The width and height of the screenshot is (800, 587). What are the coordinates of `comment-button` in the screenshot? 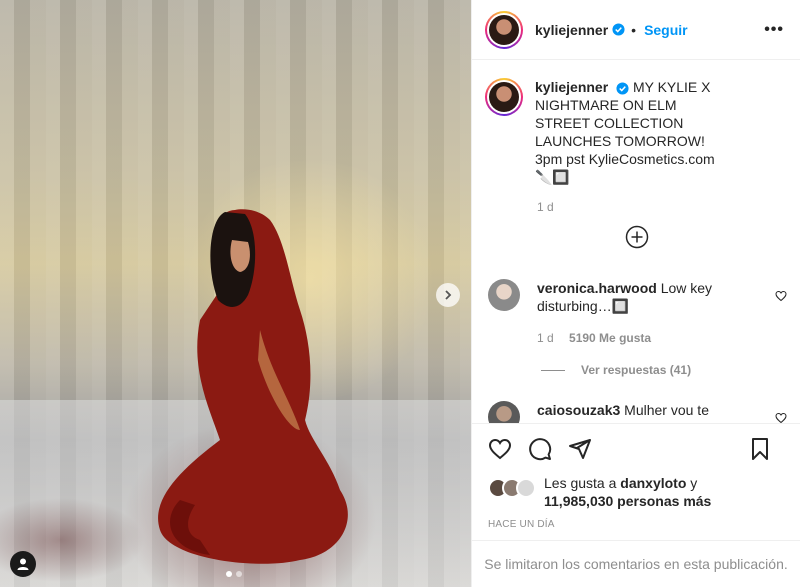 It's located at (540, 449).